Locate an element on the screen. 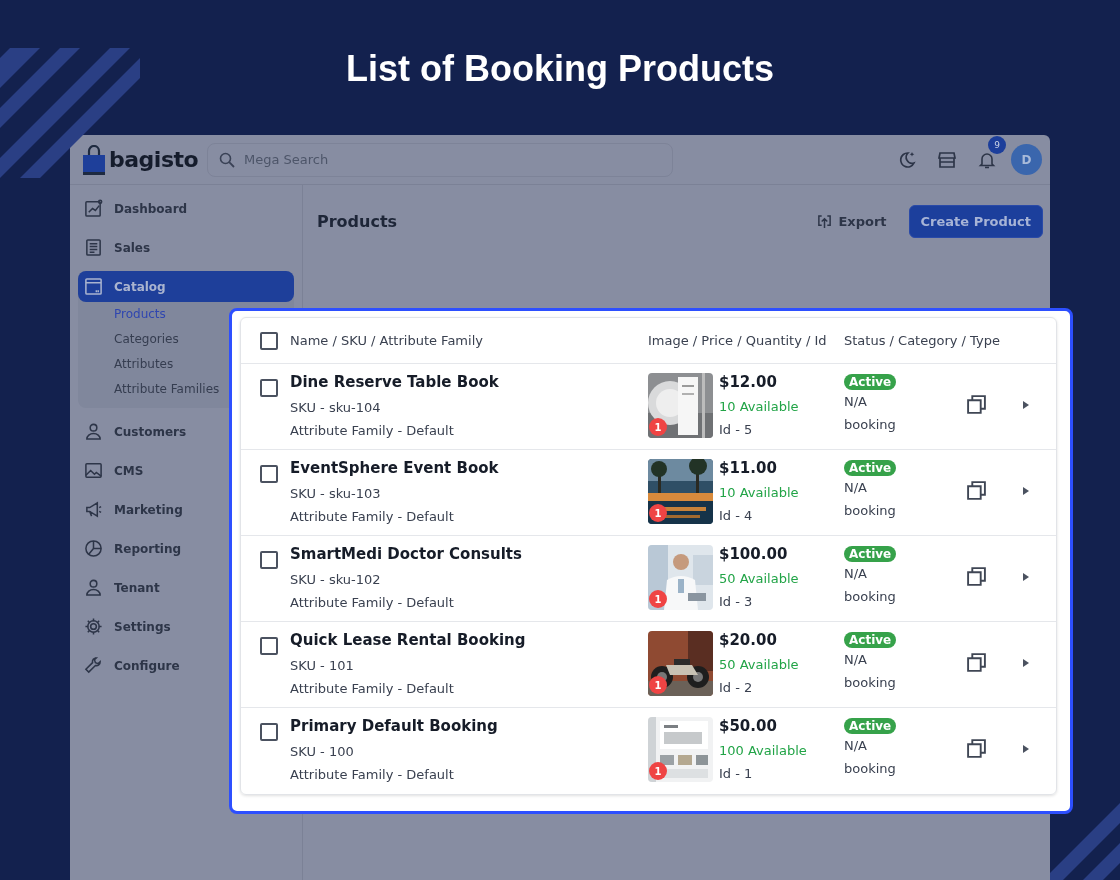  user-avatar: D is located at coordinates (1026, 159).